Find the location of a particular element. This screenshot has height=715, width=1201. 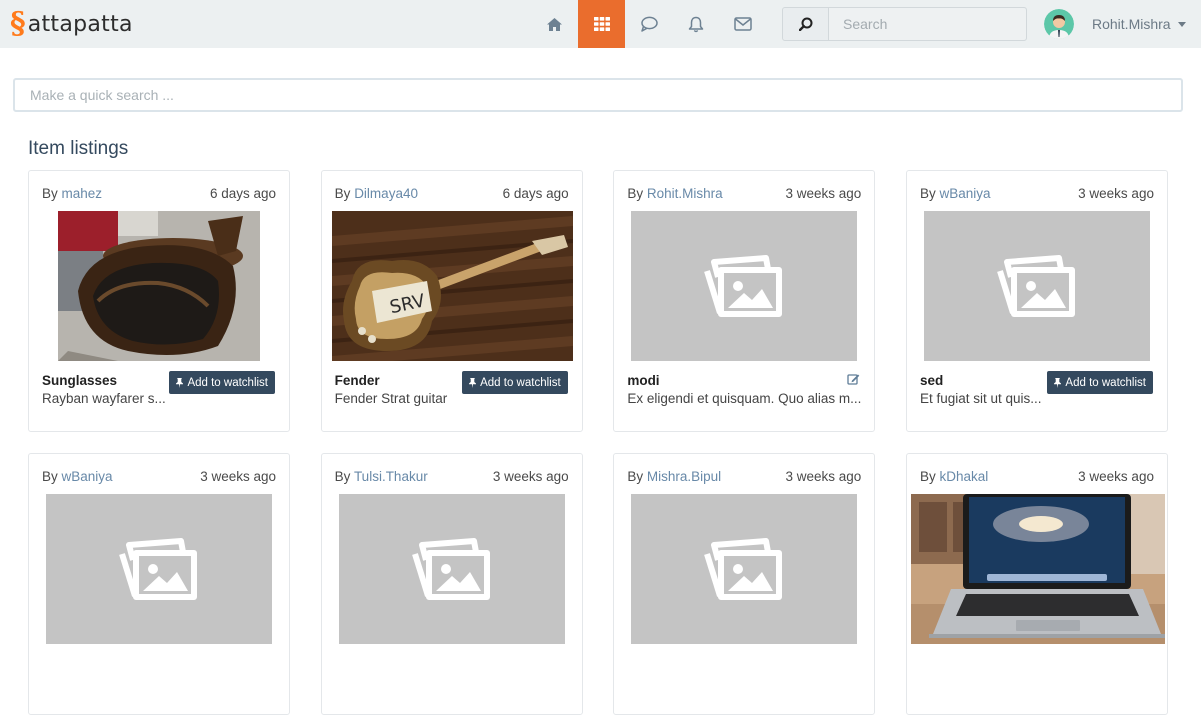

header-search is located at coordinates (904, 24).